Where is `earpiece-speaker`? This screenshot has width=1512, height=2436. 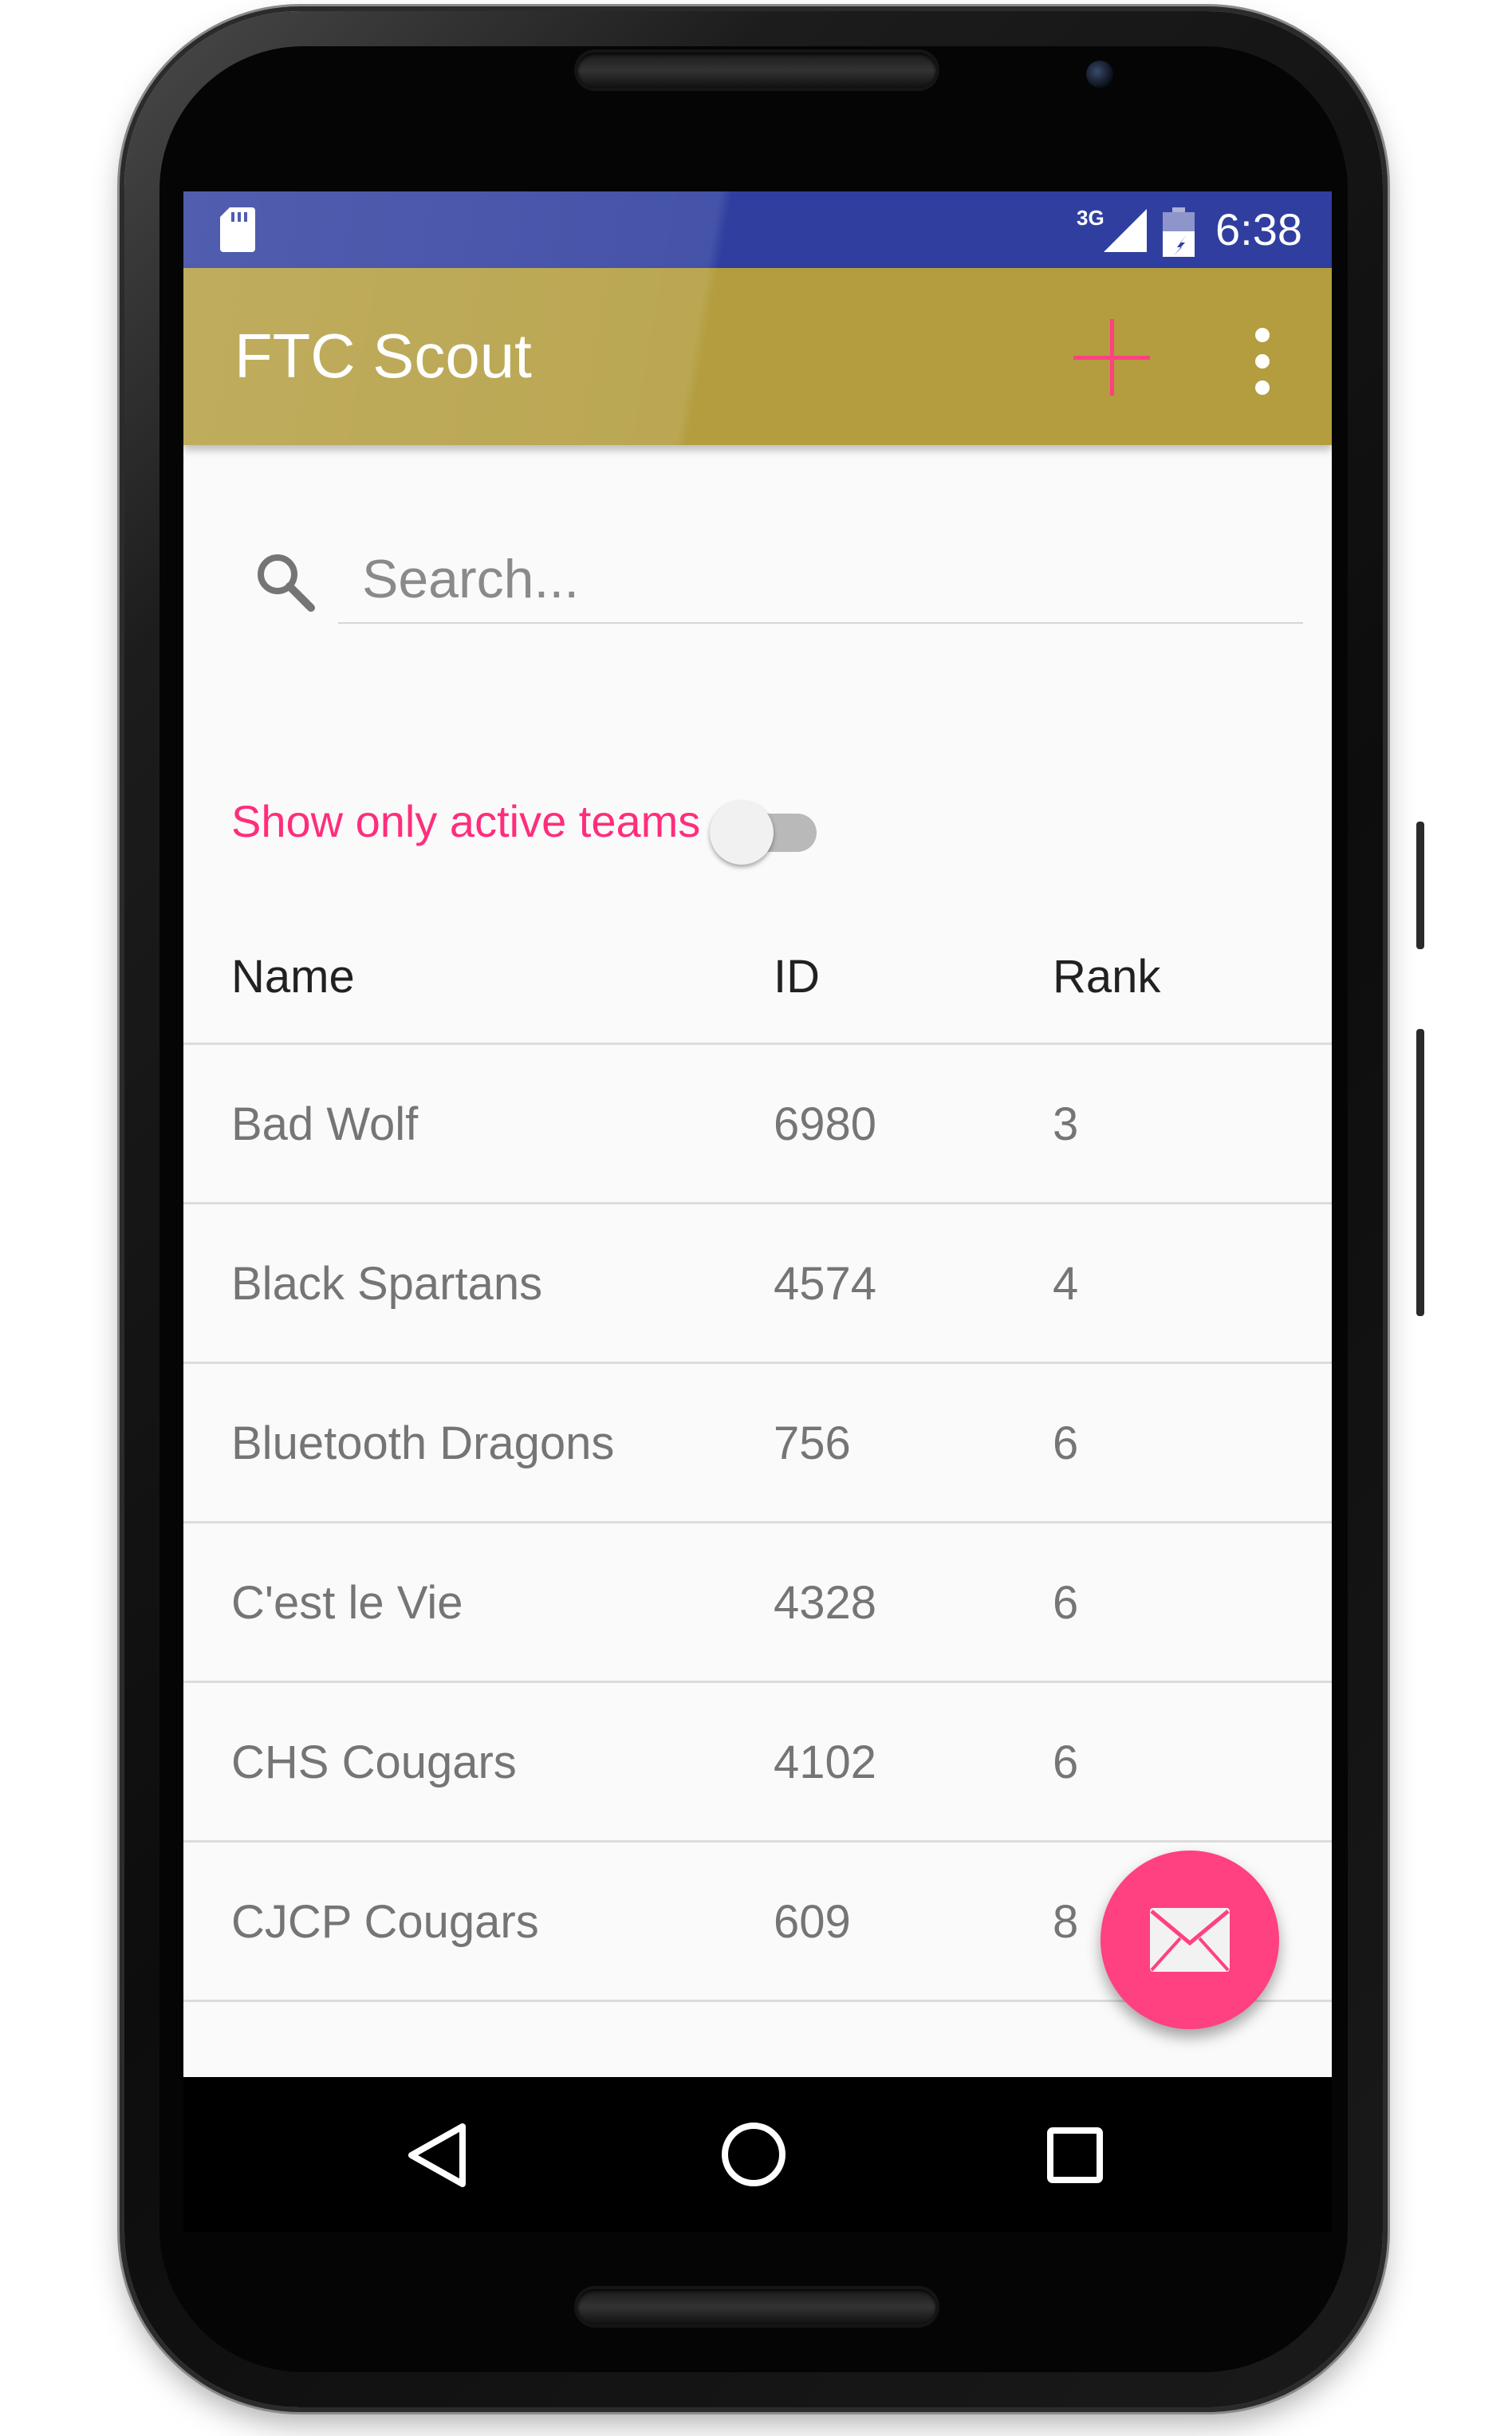 earpiece-speaker is located at coordinates (756, 71).